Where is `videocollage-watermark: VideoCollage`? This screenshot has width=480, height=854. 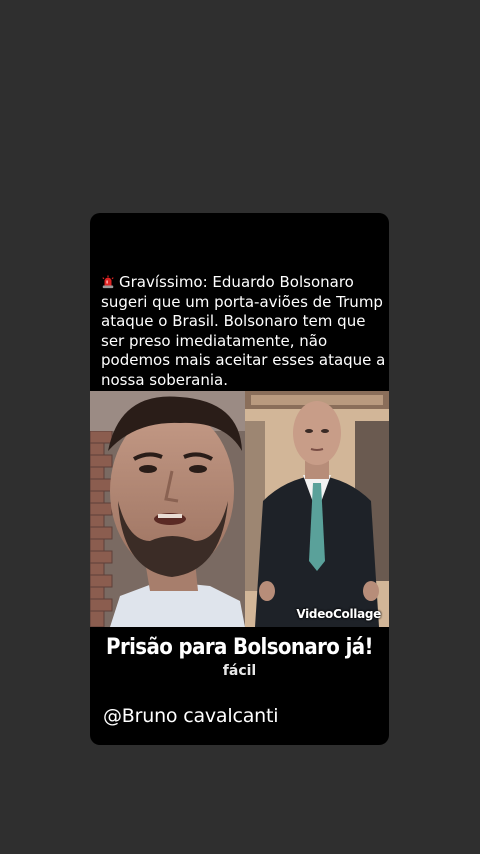 videocollage-watermark: VideoCollage is located at coordinates (338, 614).